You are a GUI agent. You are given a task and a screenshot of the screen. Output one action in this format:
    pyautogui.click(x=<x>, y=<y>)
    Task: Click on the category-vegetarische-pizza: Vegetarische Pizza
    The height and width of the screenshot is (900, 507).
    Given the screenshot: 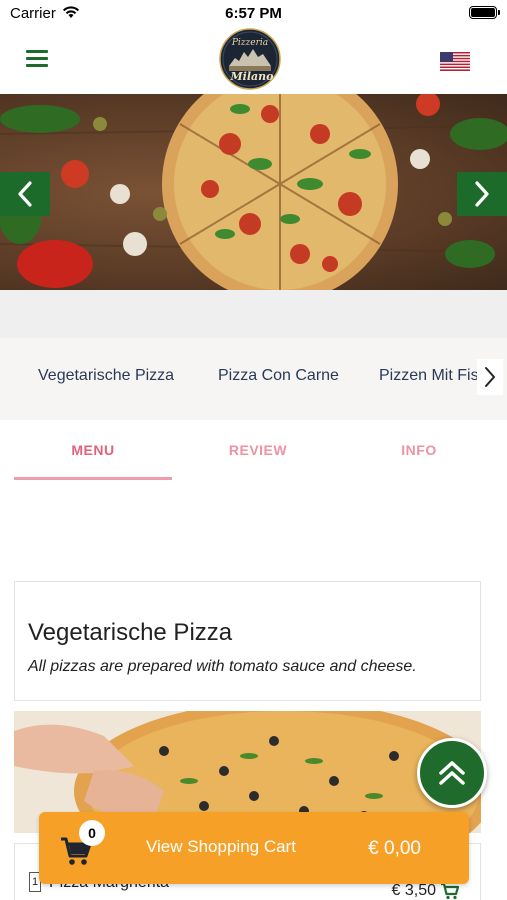 What is the action you would take?
    pyautogui.click(x=106, y=376)
    